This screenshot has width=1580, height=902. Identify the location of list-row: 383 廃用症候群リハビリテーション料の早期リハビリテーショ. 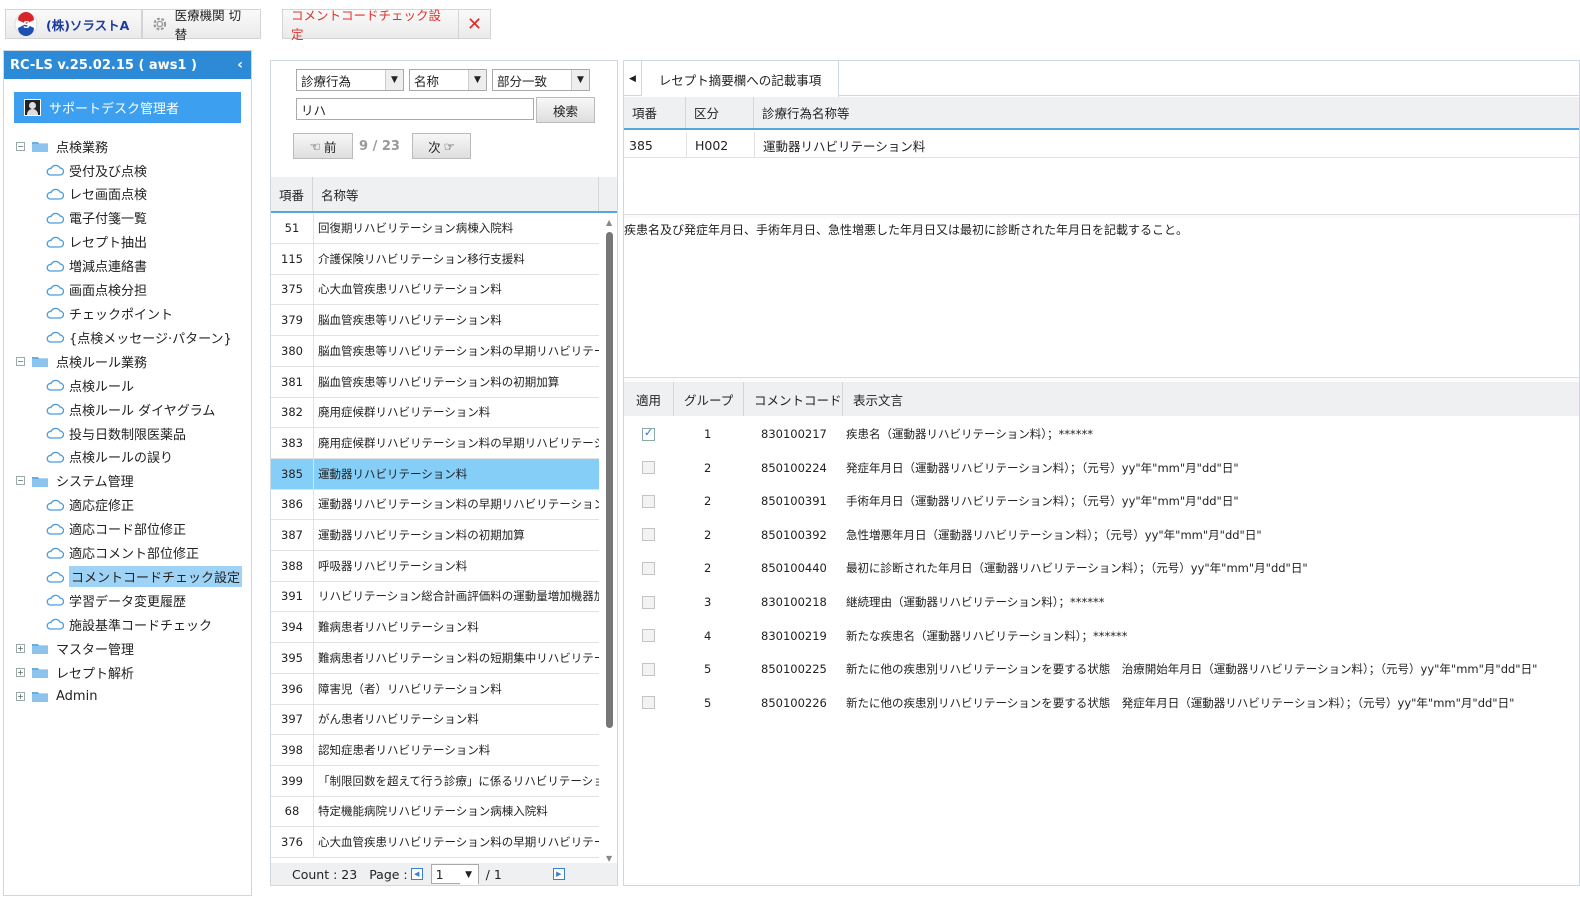
(435, 443).